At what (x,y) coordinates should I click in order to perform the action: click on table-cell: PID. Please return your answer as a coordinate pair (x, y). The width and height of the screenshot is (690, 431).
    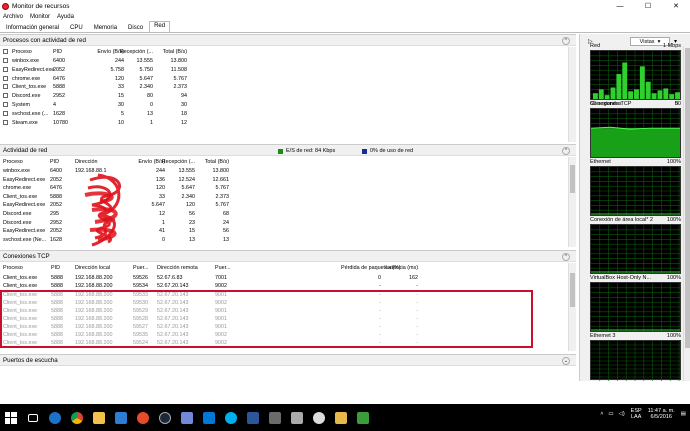
    Looking at the image, I should click on (57, 52).